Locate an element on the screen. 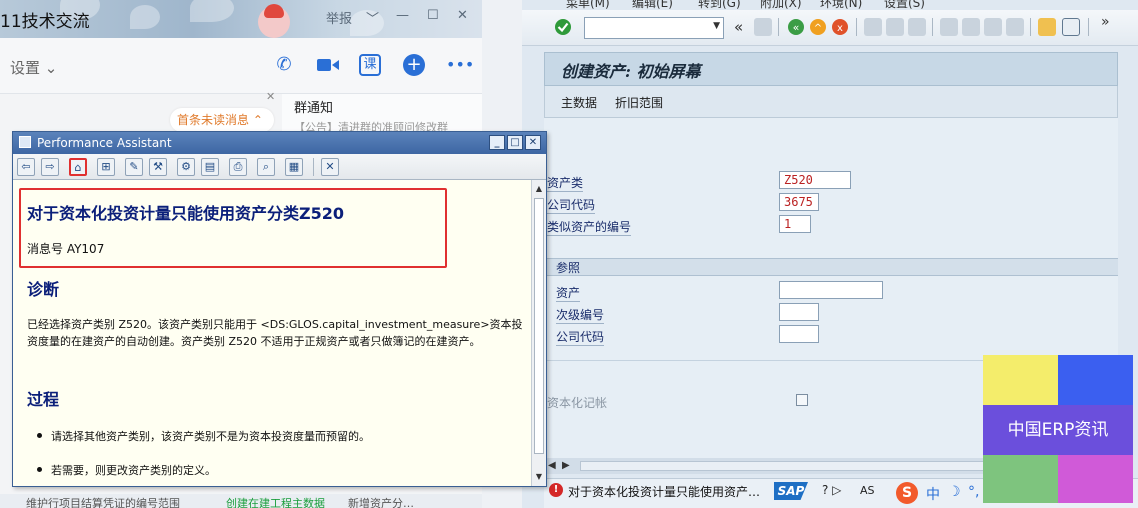  menu-item: 编辑(E) is located at coordinates (652, 5).